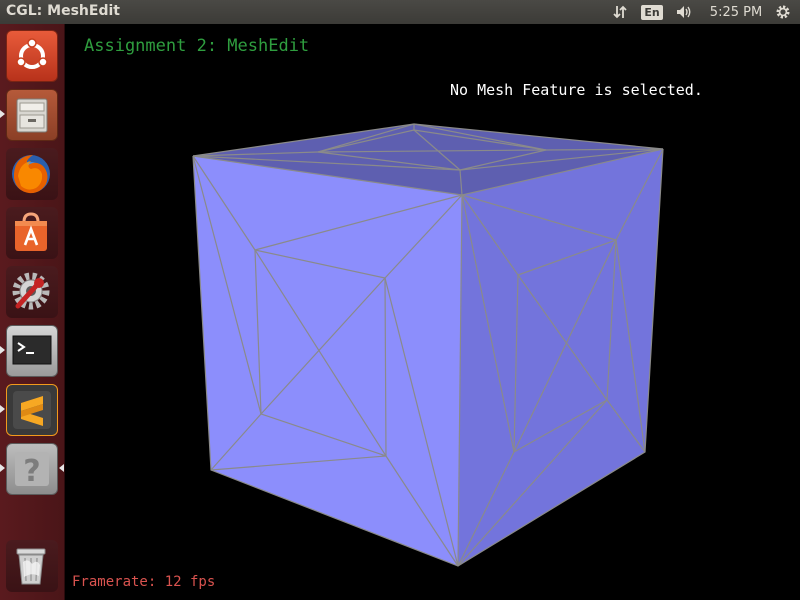 This screenshot has width=800, height=600. I want to click on selection-status: No Mesh Feature is selected., so click(576, 90).